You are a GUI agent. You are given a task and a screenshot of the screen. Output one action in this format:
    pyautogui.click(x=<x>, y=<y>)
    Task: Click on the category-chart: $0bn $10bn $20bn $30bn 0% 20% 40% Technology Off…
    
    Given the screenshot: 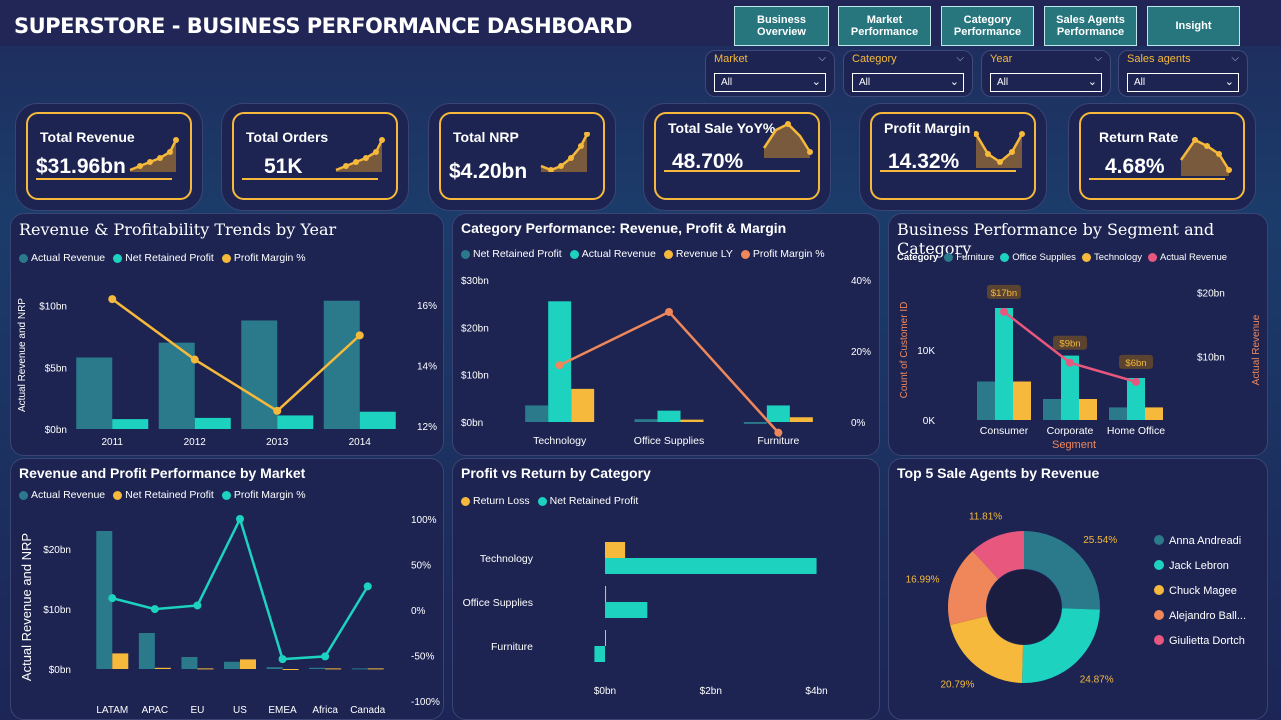 What is the action you would take?
    pyautogui.click(x=666, y=361)
    